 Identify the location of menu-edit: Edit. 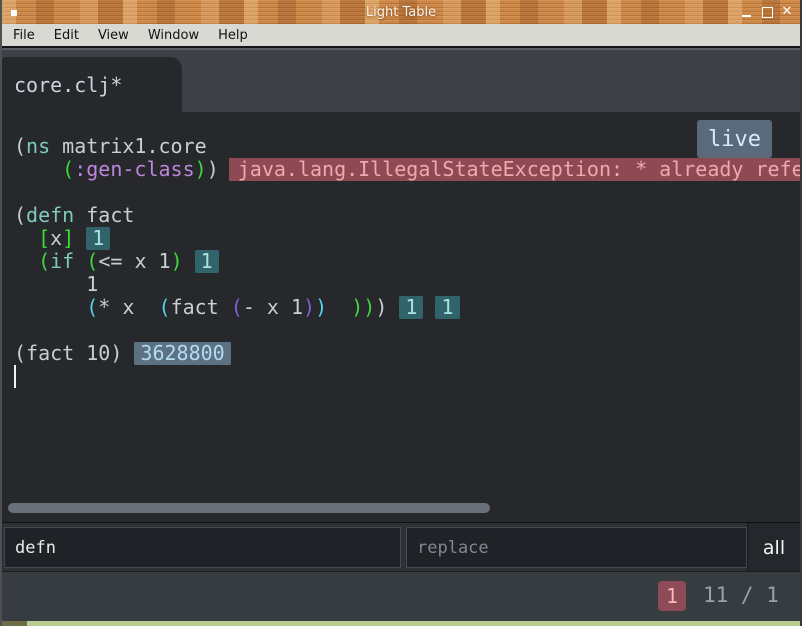
(66, 35).